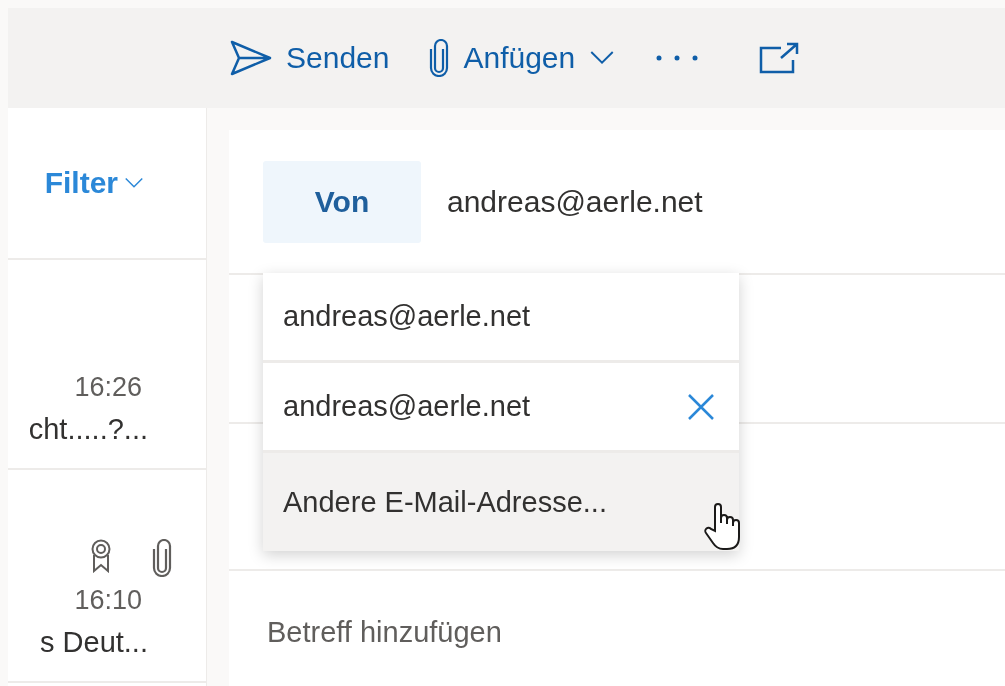  Describe the element at coordinates (108, 600) in the screenshot. I see `message-time: 16:10` at that location.